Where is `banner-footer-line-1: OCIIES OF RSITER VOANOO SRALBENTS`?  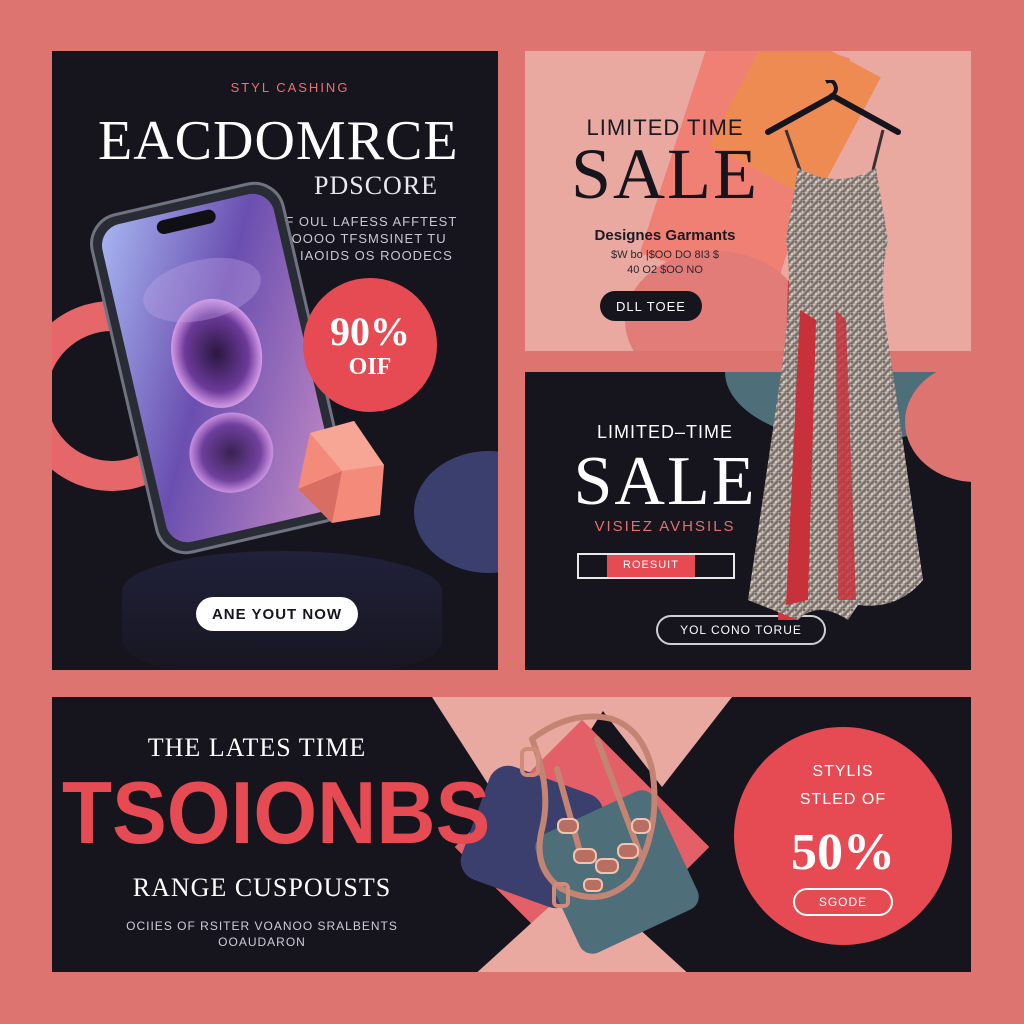
banner-footer-line-1: OCIIES OF RSITER VOANOO SRALBENTS is located at coordinates (262, 926).